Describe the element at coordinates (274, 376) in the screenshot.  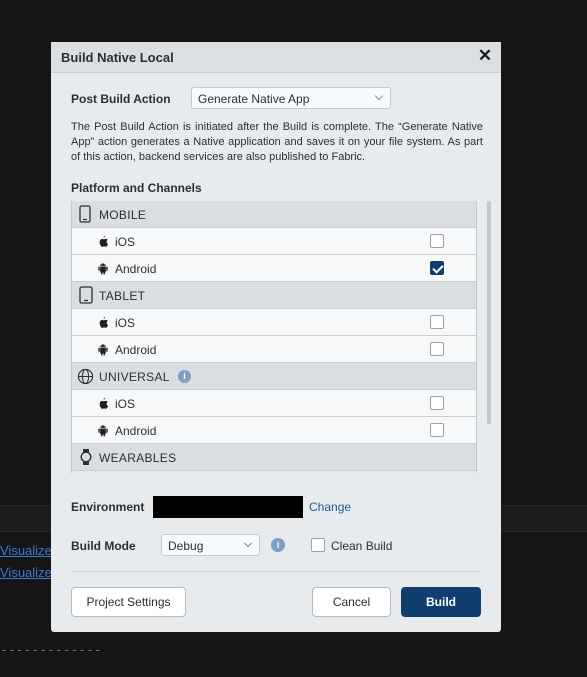
I see `group-row-universal: UNIVERSAL i` at that location.